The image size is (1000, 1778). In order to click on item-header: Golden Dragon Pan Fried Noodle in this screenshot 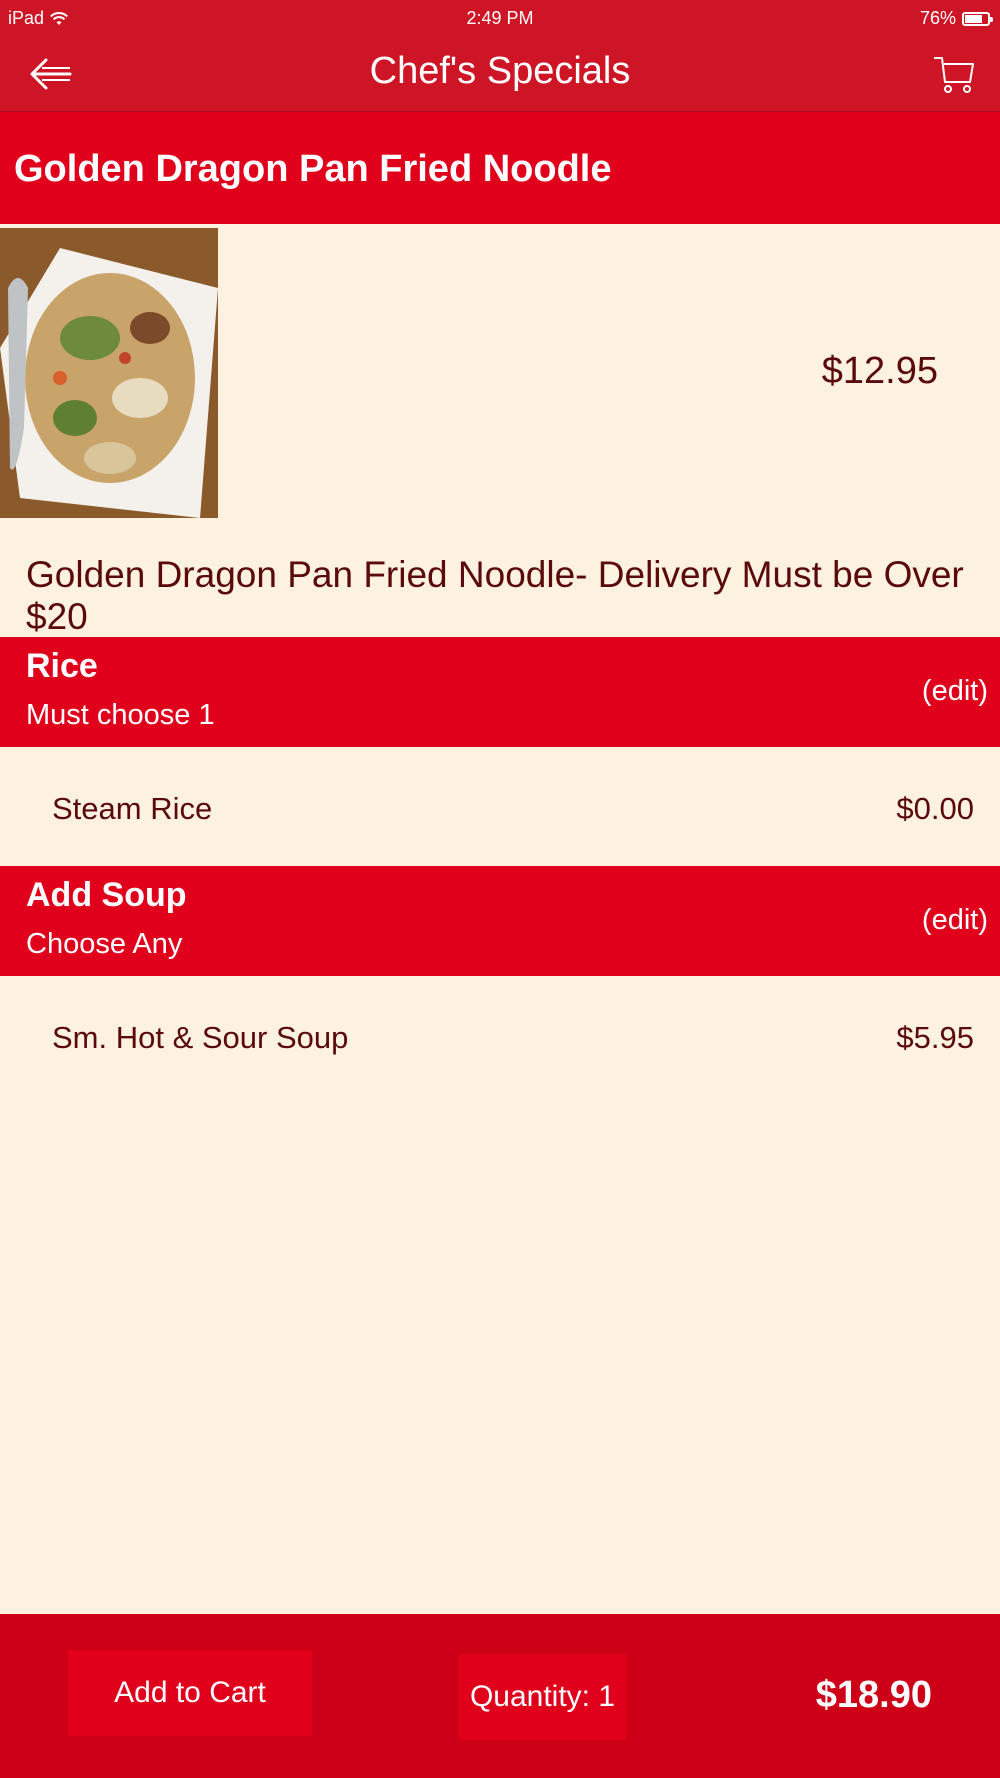, I will do `click(500, 168)`.